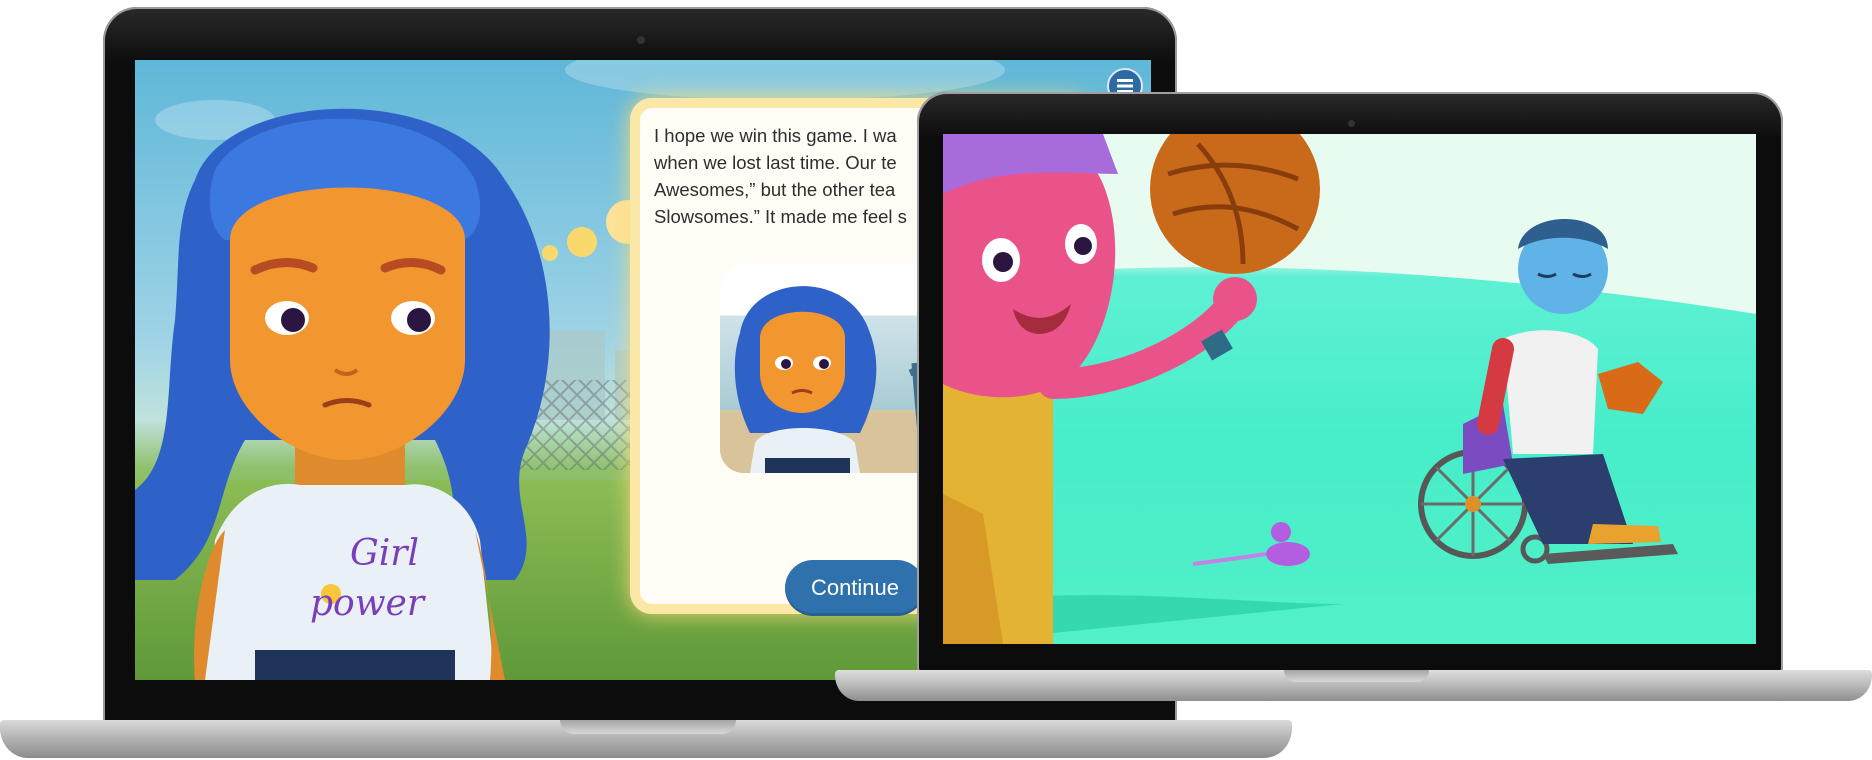  Describe the element at coordinates (1356, 676) in the screenshot. I see `front-laptop-notch` at that location.